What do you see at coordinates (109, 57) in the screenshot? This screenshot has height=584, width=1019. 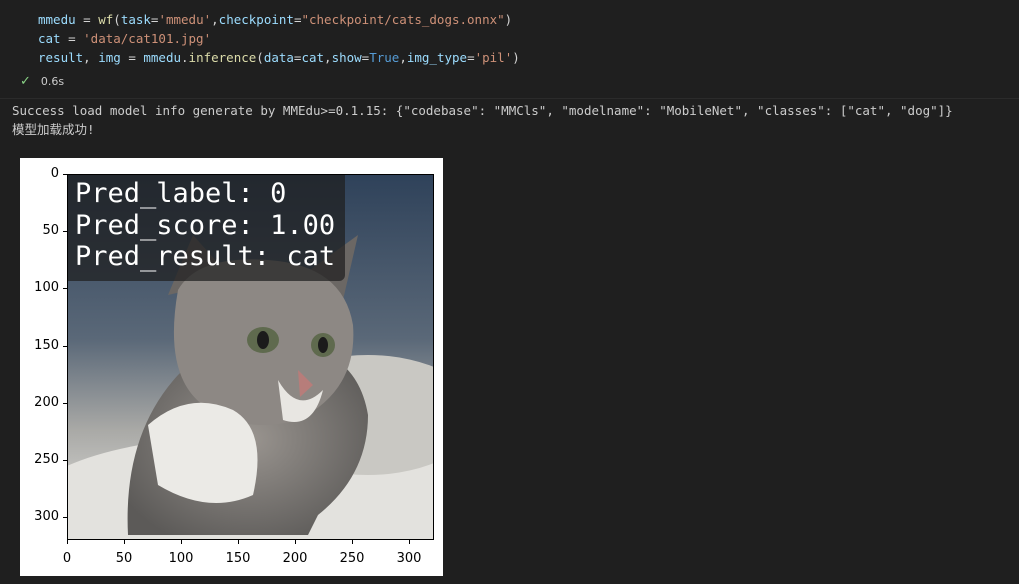 I see `code-token: img` at bounding box center [109, 57].